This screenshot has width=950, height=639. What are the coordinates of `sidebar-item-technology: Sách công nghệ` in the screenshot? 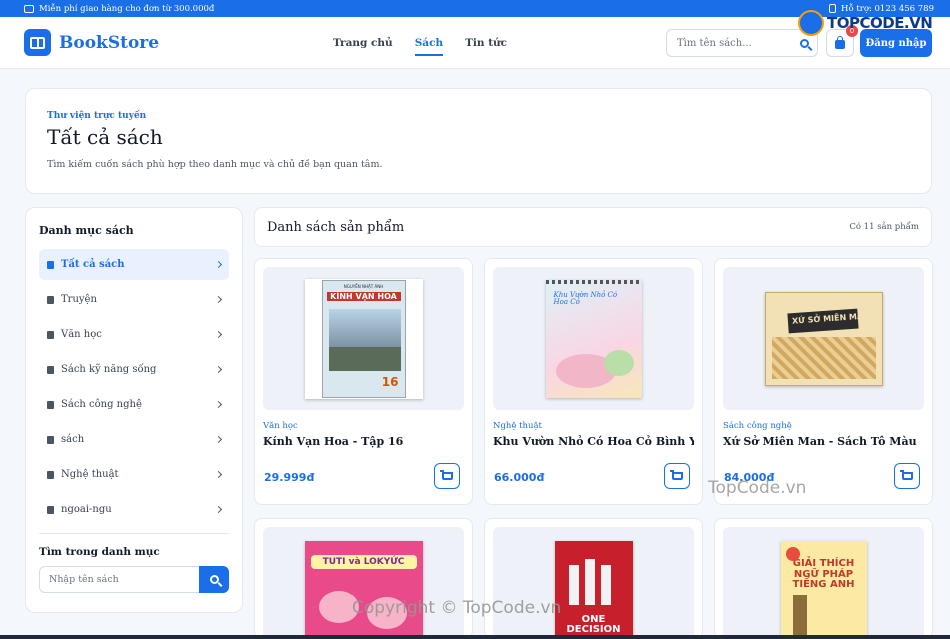 It's located at (134, 404).